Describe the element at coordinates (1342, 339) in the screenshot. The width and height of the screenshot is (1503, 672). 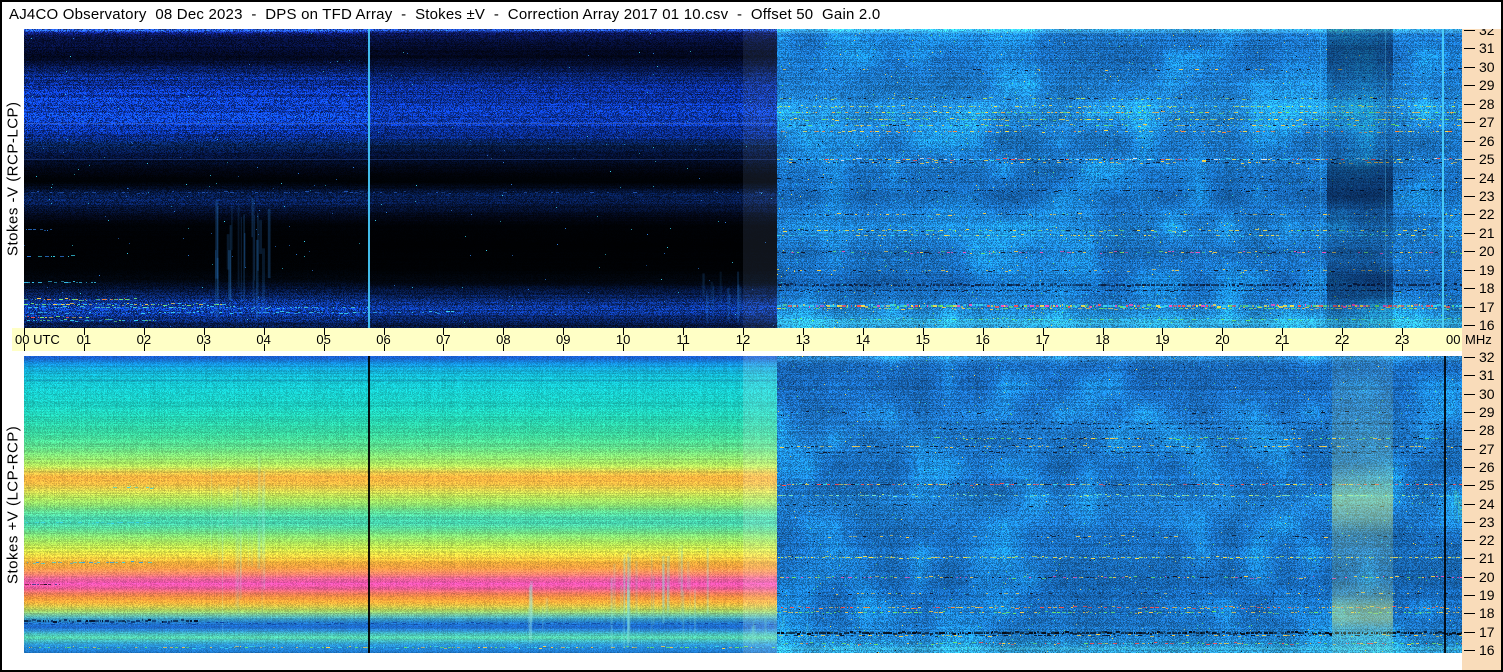
I see `time-tick-label: 22` at that location.